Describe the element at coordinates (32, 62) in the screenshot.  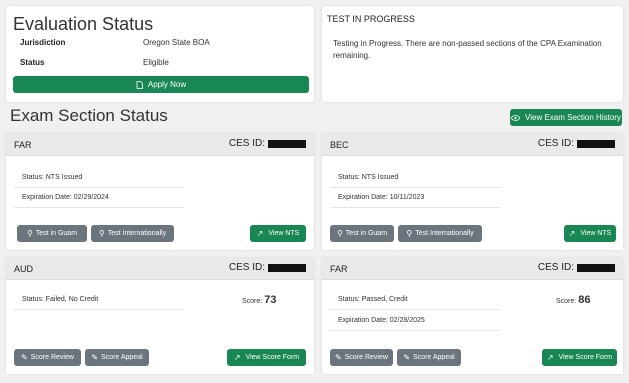
I see `status-label: Status` at that location.